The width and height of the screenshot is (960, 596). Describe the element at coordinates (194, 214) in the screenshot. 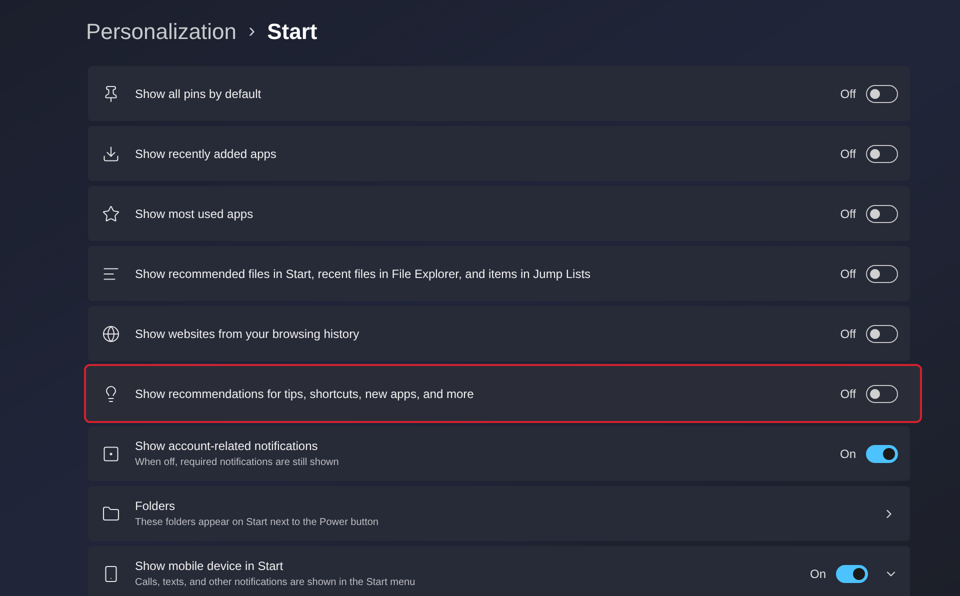

I see `setting-title: Show most used apps` at that location.